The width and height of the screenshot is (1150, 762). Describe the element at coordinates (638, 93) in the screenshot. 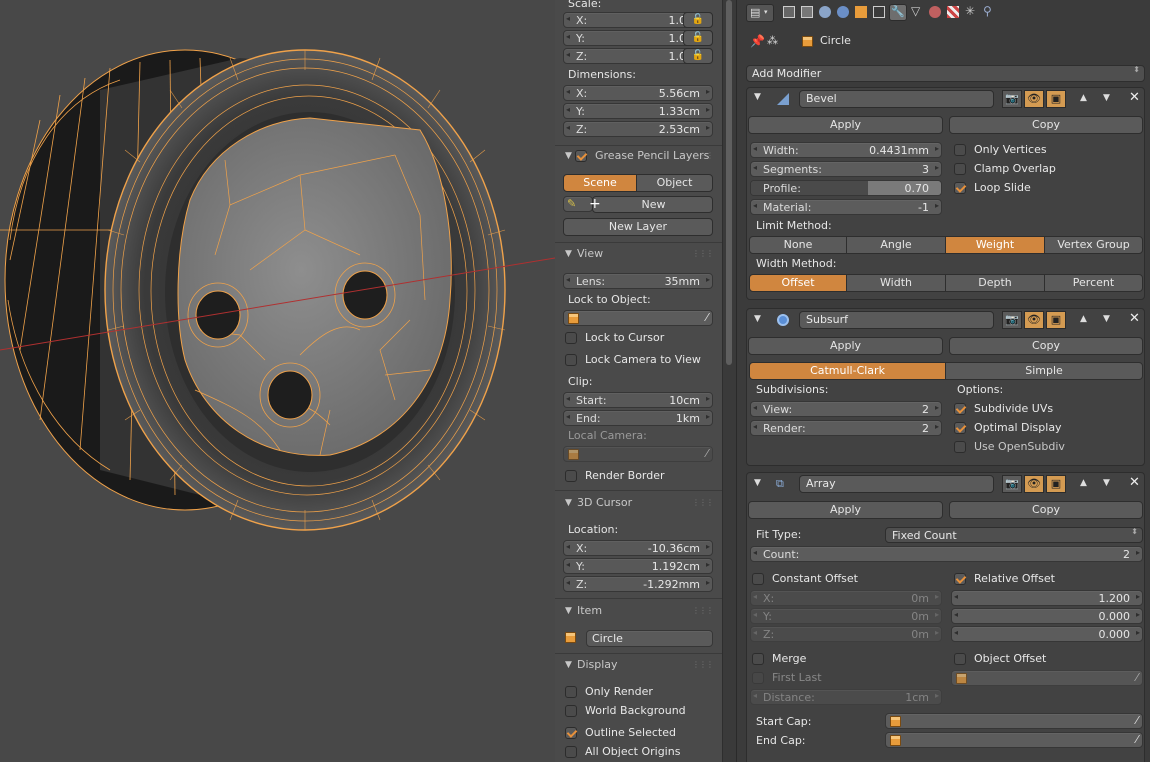

I see `dimension-x-field: ◂ X: 5.56cm ▸` at that location.